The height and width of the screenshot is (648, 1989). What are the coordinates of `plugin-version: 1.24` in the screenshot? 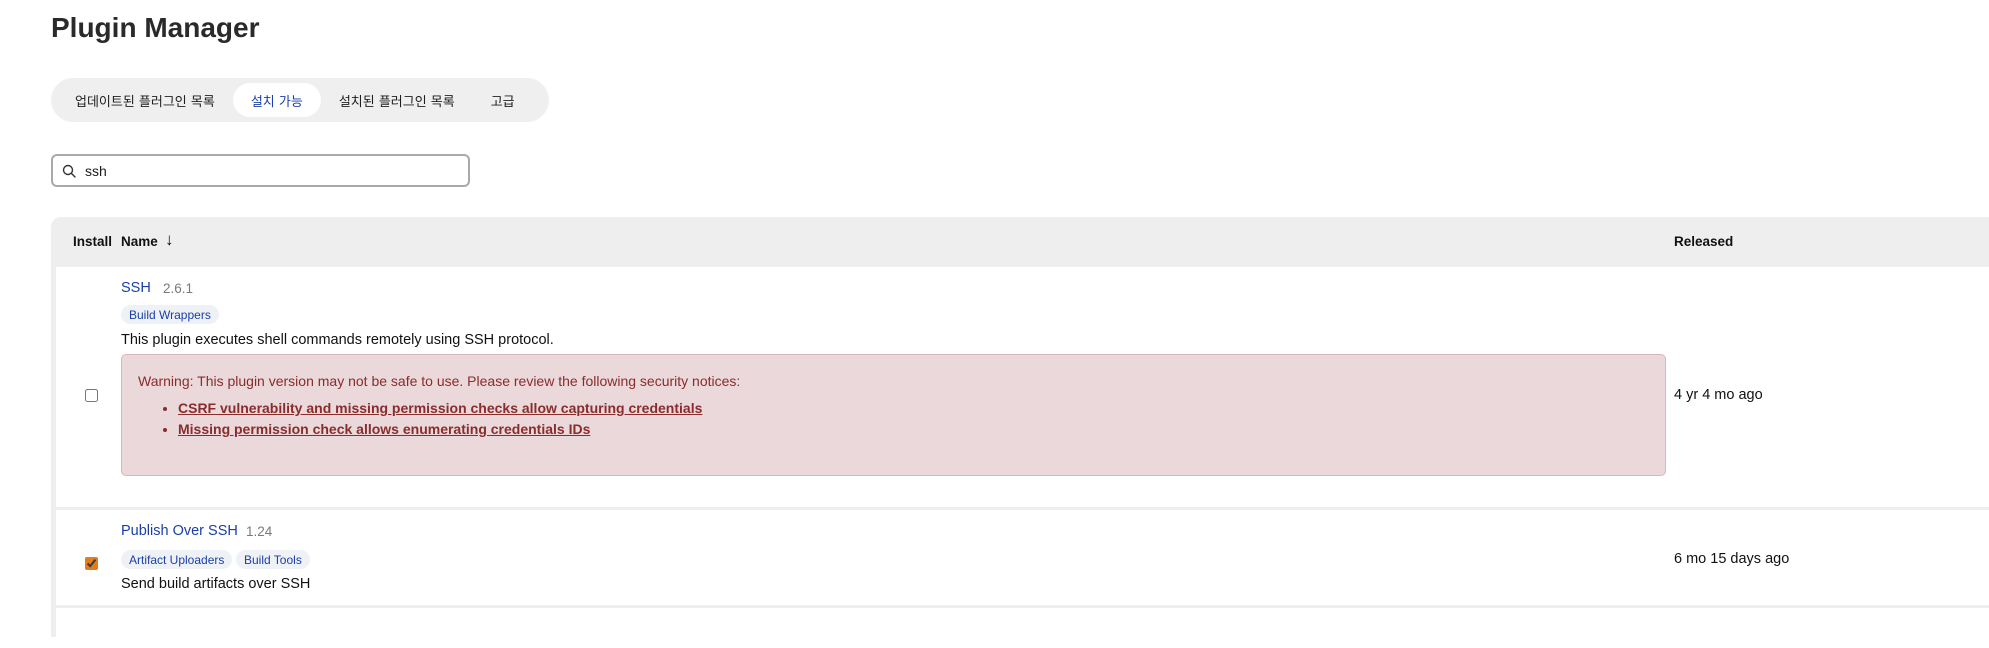 It's located at (259, 531).